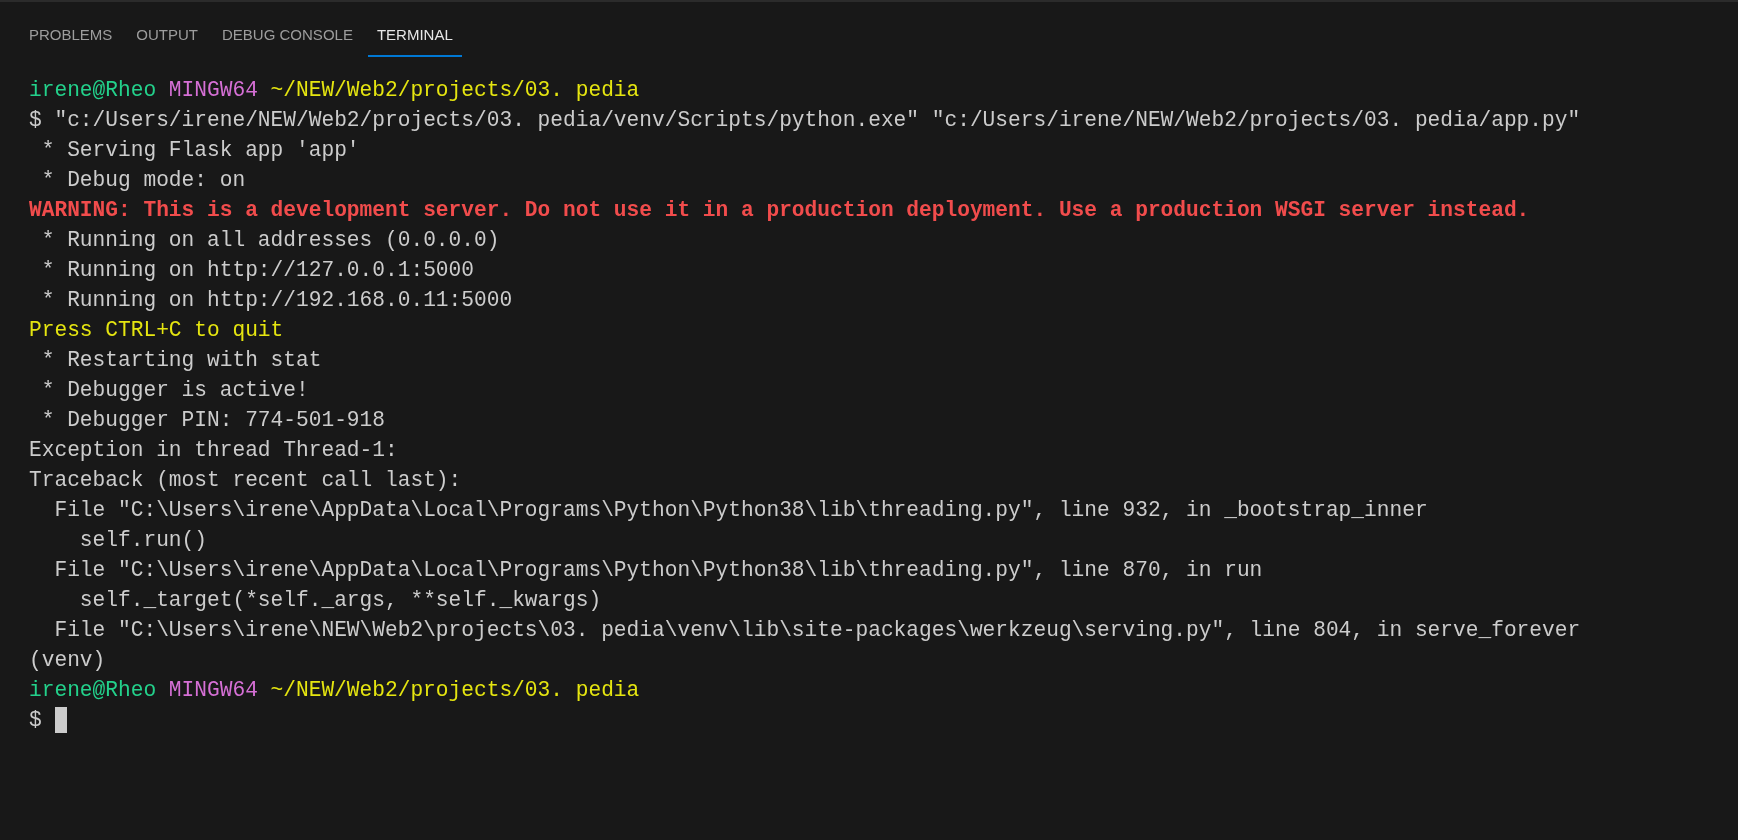 The height and width of the screenshot is (840, 1738). What do you see at coordinates (142, 540) in the screenshot?
I see `terminal-line: self.run()` at bounding box center [142, 540].